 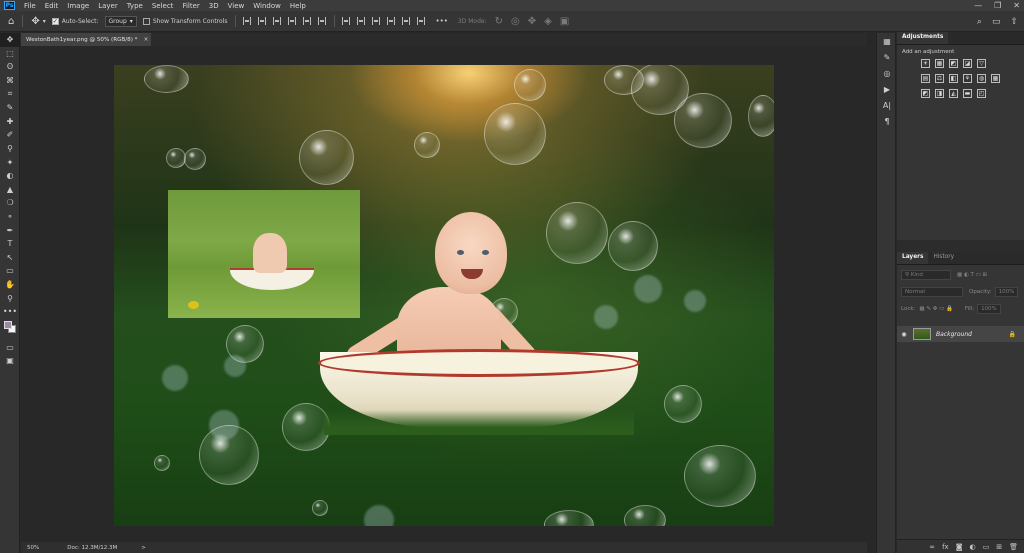 I want to click on show-transform-checkbox, so click(x=146, y=21).